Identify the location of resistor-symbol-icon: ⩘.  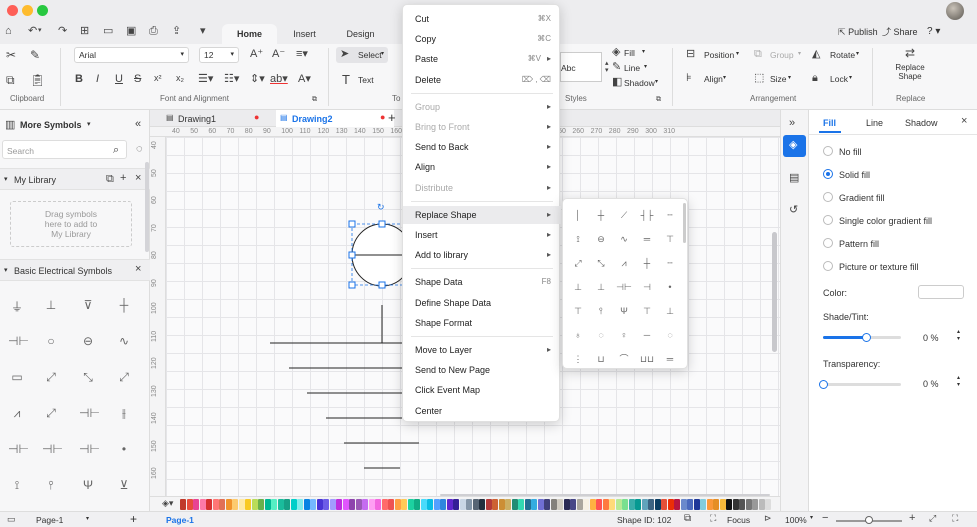
(17, 413).